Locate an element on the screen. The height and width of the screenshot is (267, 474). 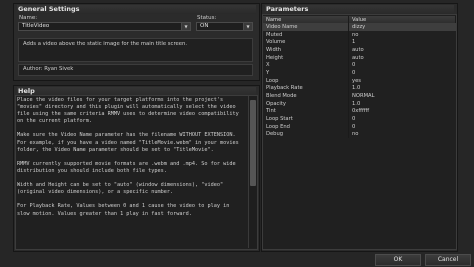
general-settings-title: General Settings is located at coordinates (136, 9).